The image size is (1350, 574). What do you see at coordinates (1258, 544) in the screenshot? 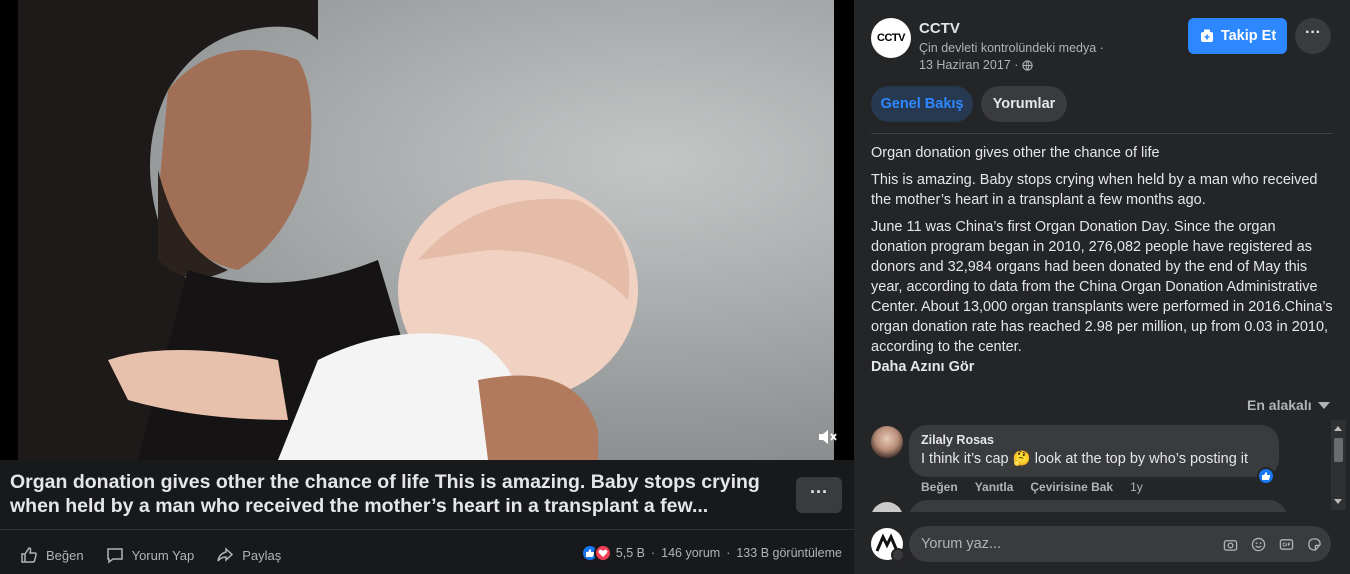
I see `emoji-icon` at bounding box center [1258, 544].